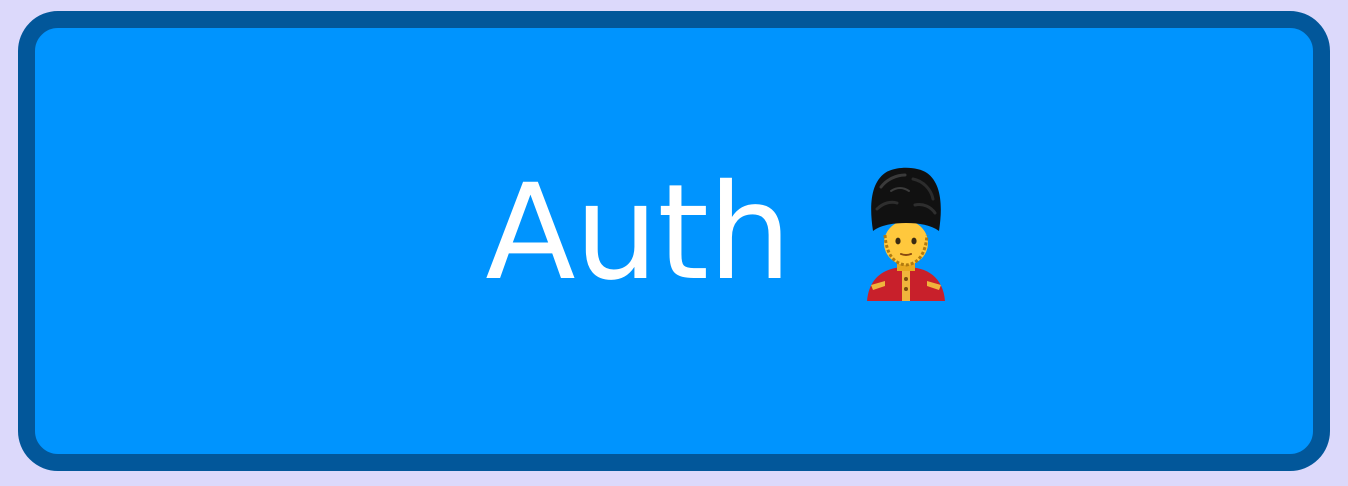 This screenshot has width=1348, height=486. What do you see at coordinates (905, 234) in the screenshot?
I see `guard-icon` at bounding box center [905, 234].